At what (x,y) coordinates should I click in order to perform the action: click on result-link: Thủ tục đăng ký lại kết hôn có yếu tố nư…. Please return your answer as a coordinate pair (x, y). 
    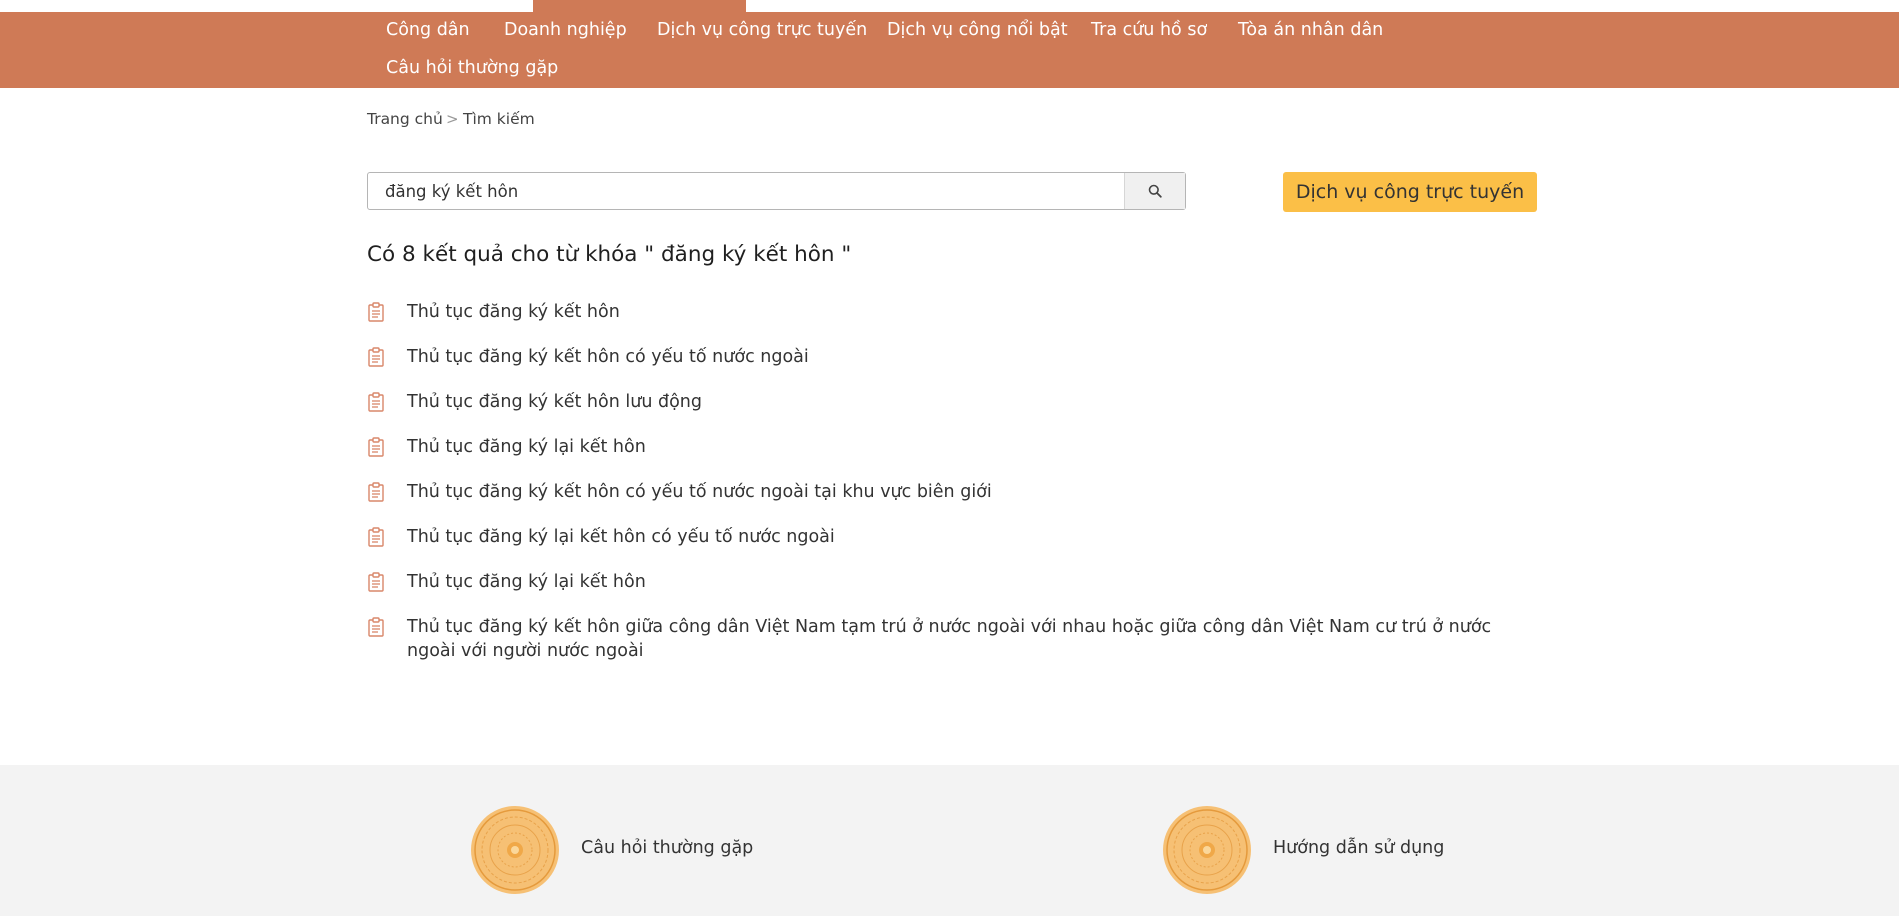
    Looking at the image, I should click on (974, 537).